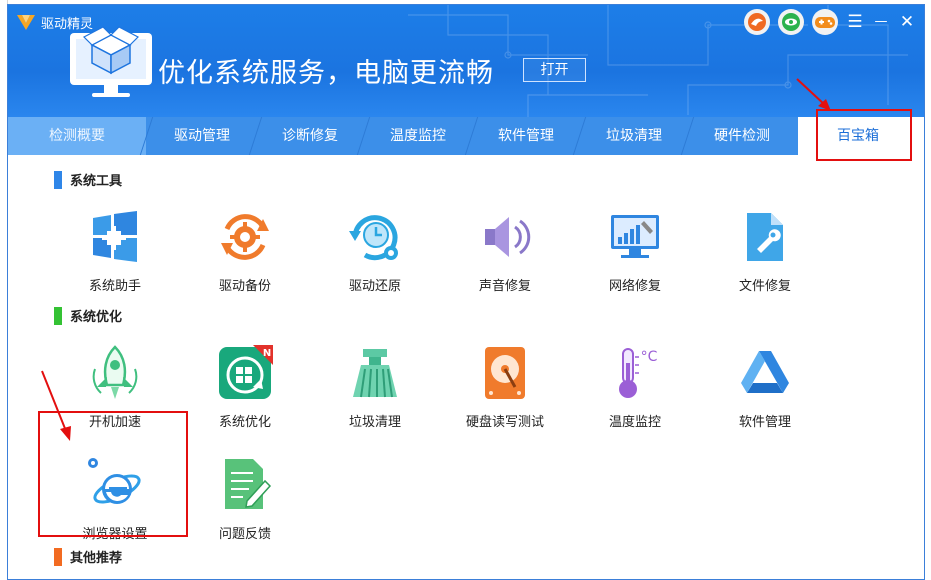 This screenshot has height=580, width=931. What do you see at coordinates (96, 181) in the screenshot?
I see `section-title-text: 系统工具` at bounding box center [96, 181].